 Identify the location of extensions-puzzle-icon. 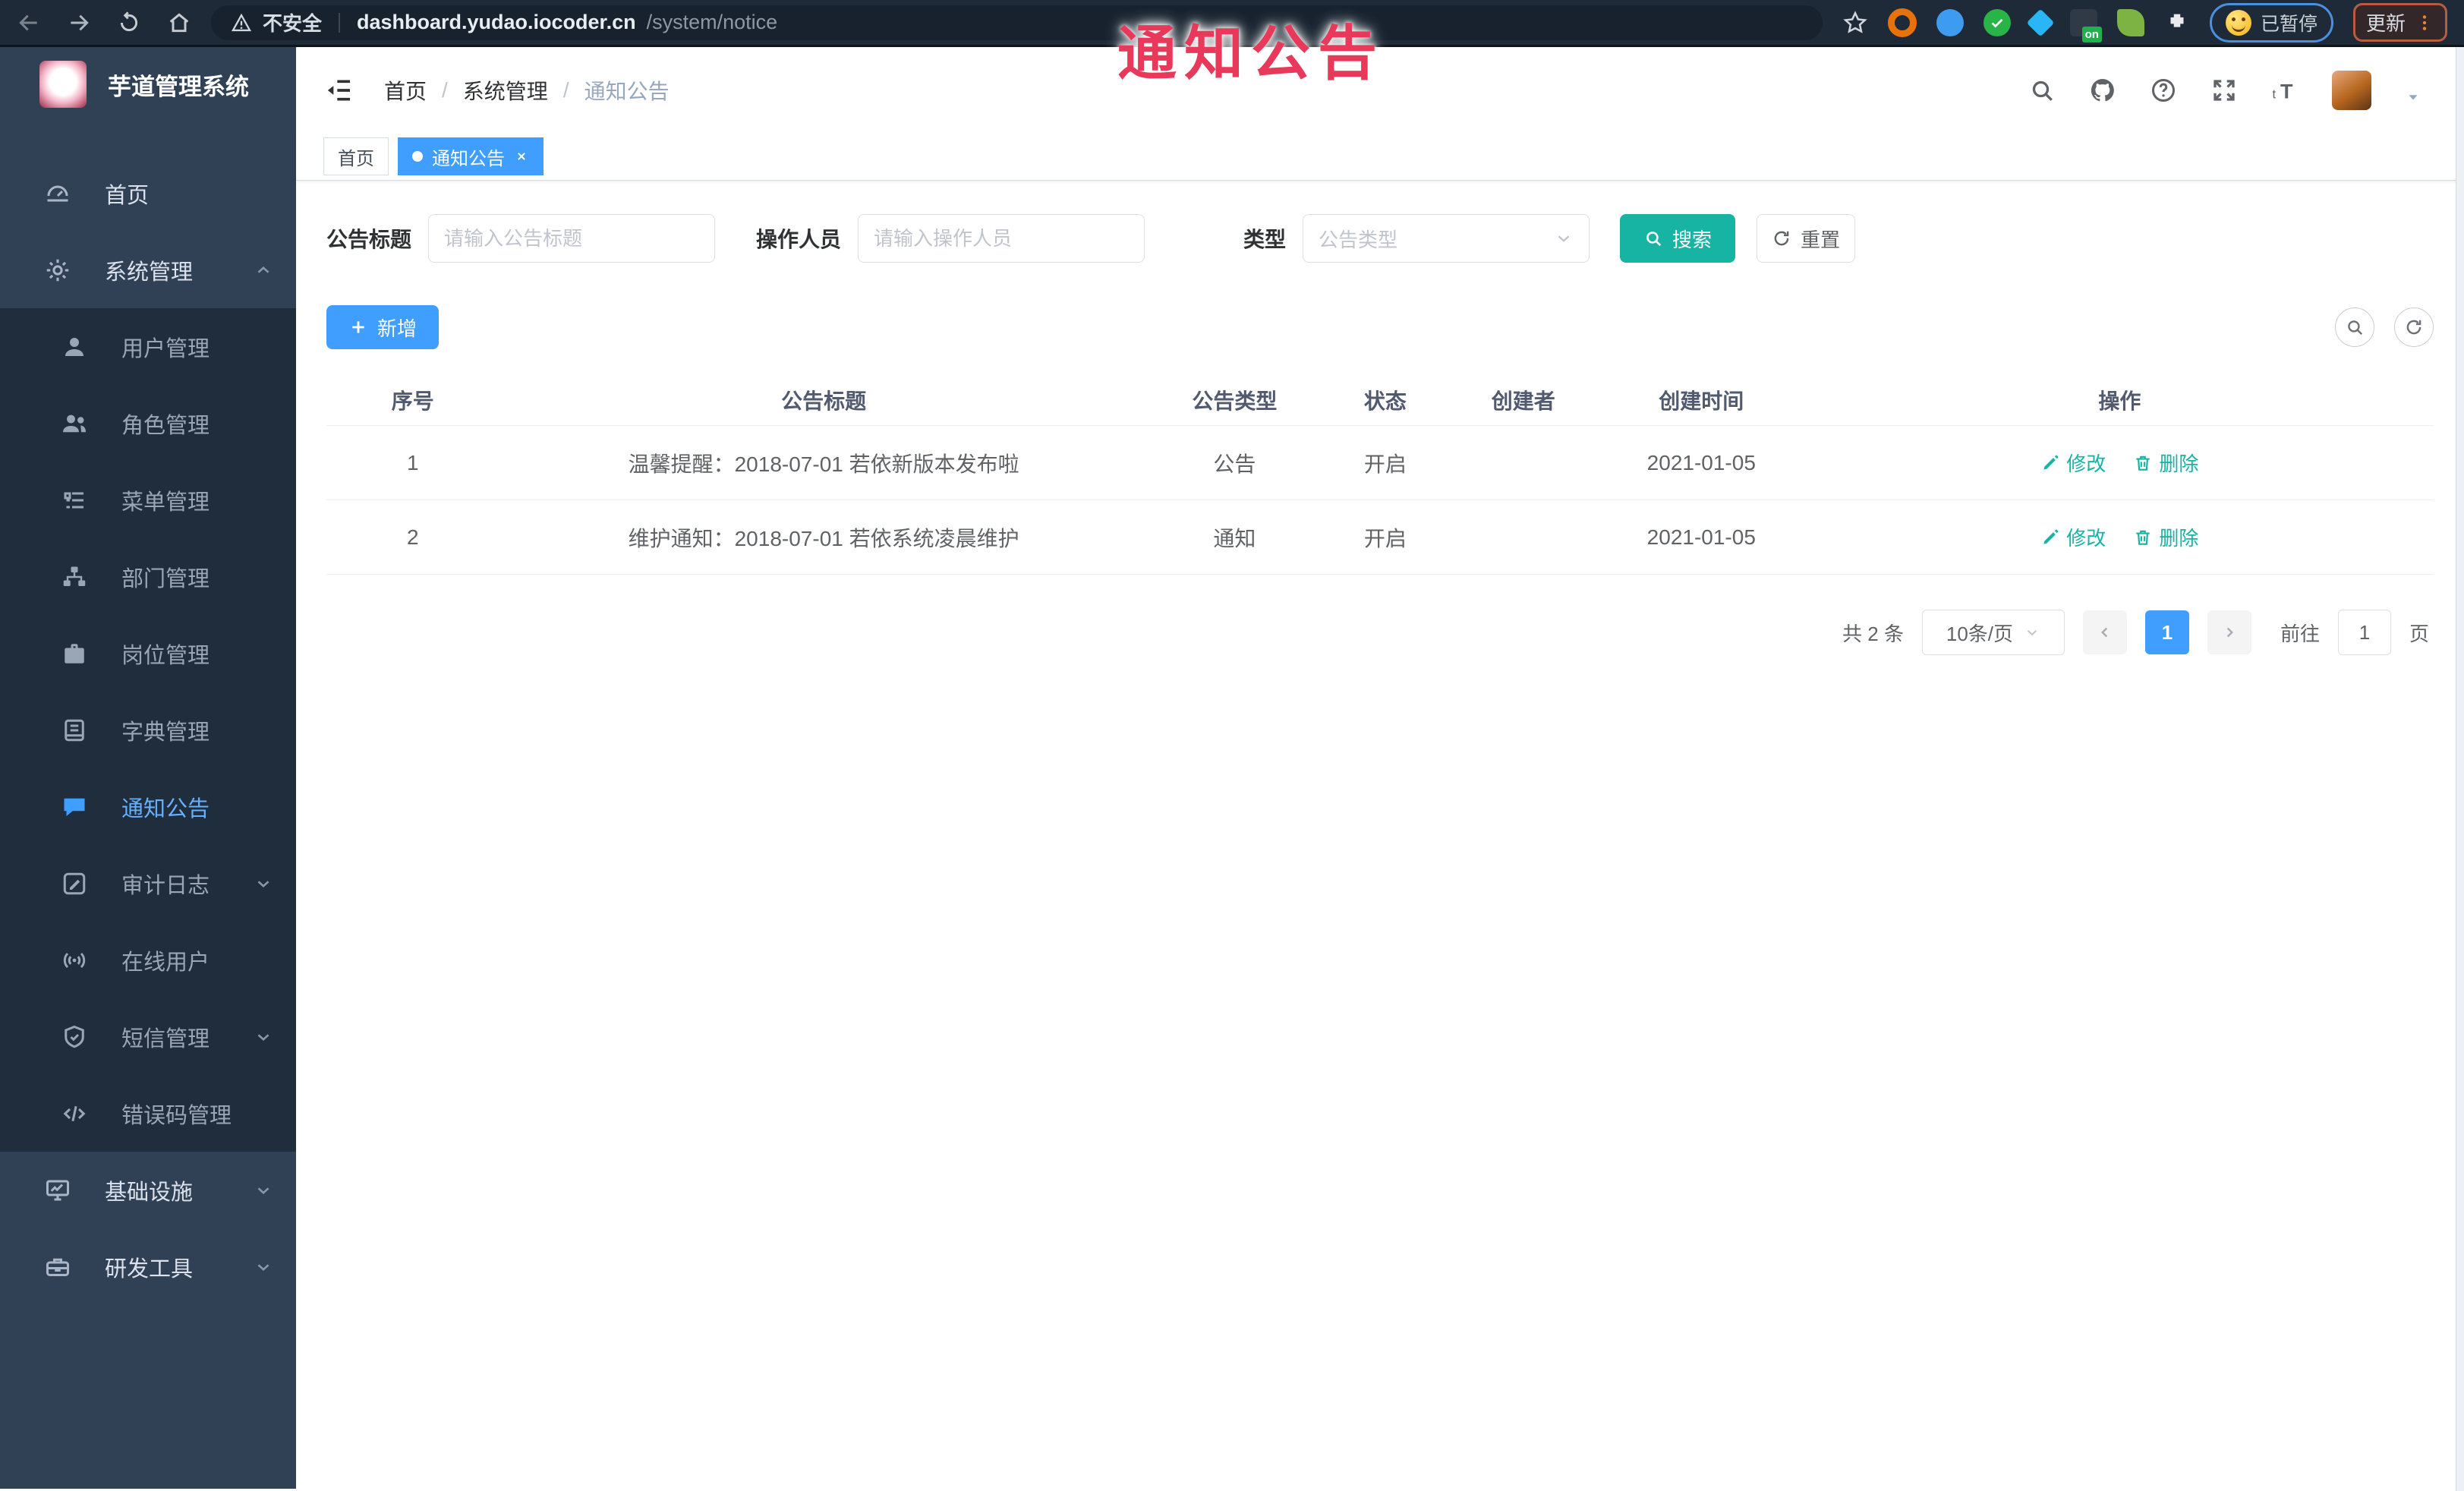
(2177, 23).